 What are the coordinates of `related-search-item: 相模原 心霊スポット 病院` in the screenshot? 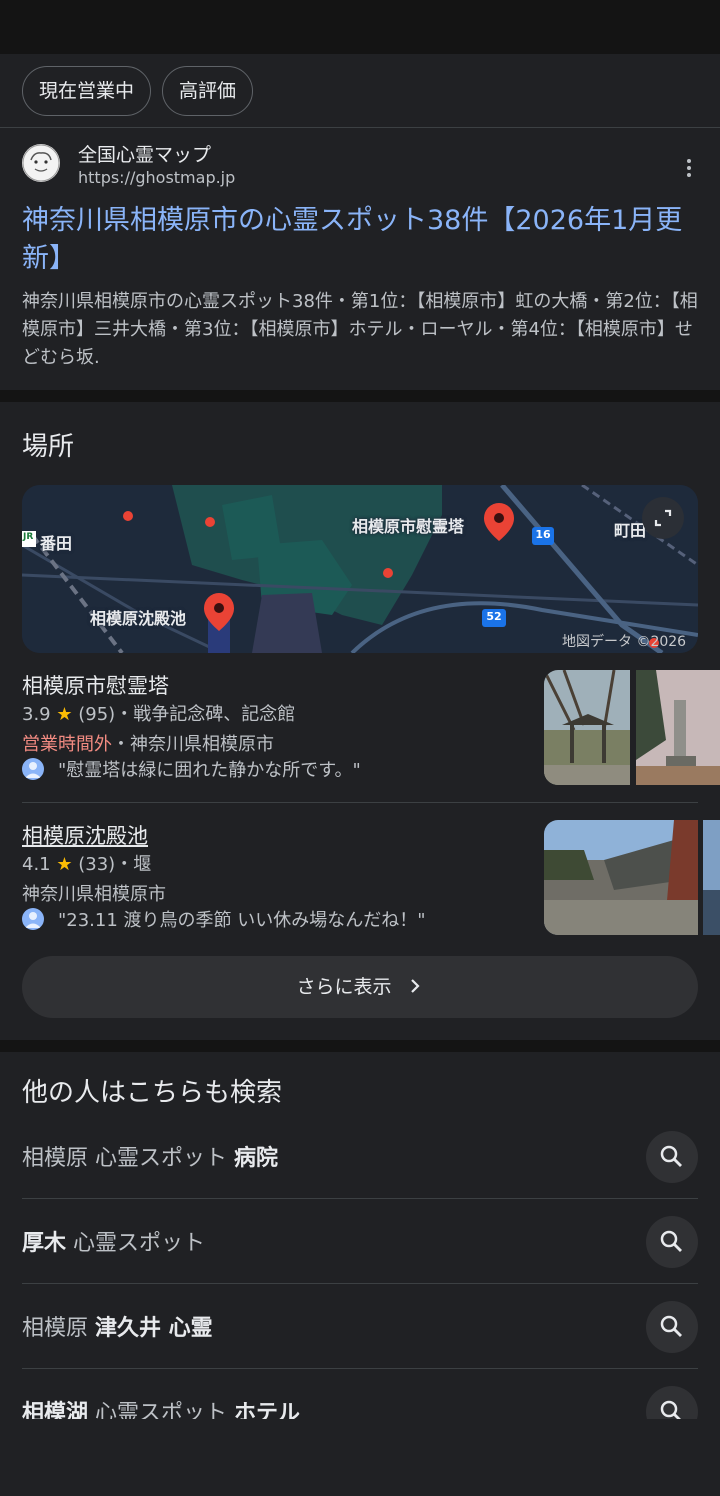 It's located at (360, 1156).